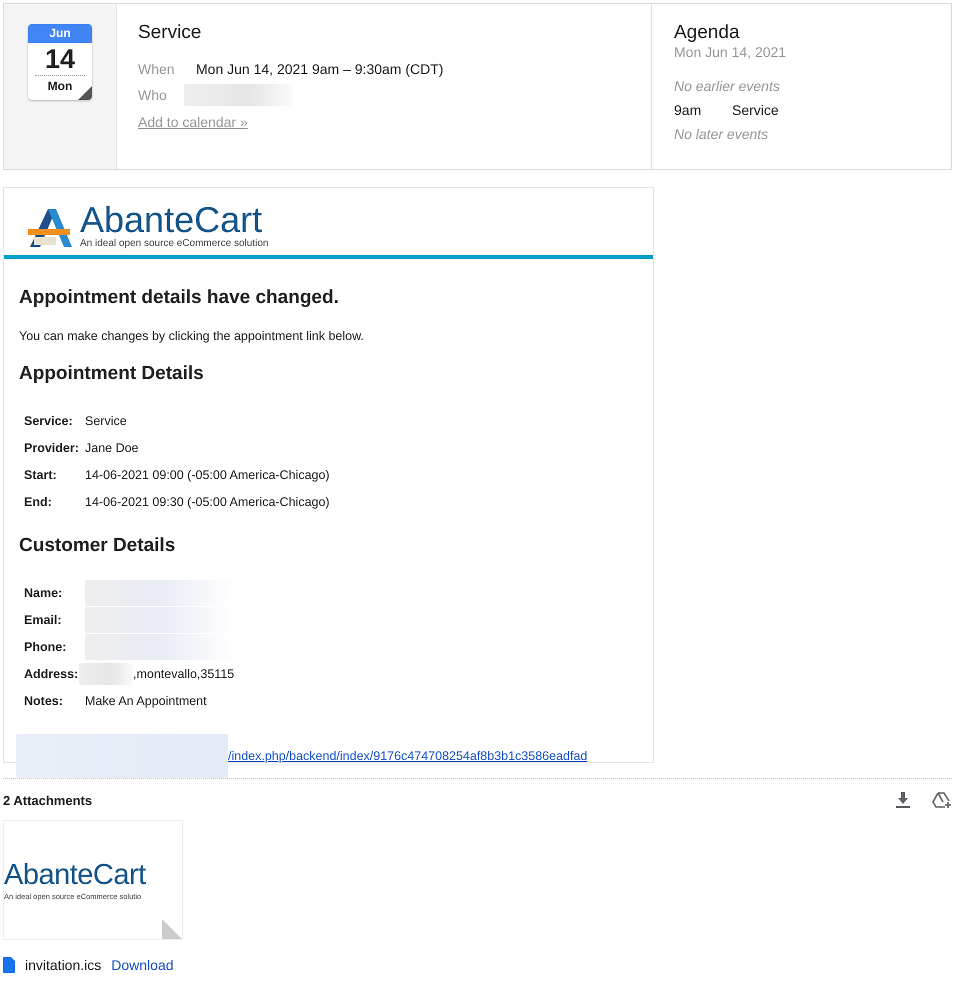  Describe the element at coordinates (688, 110) in the screenshot. I see `agenda-time: 9am` at that location.